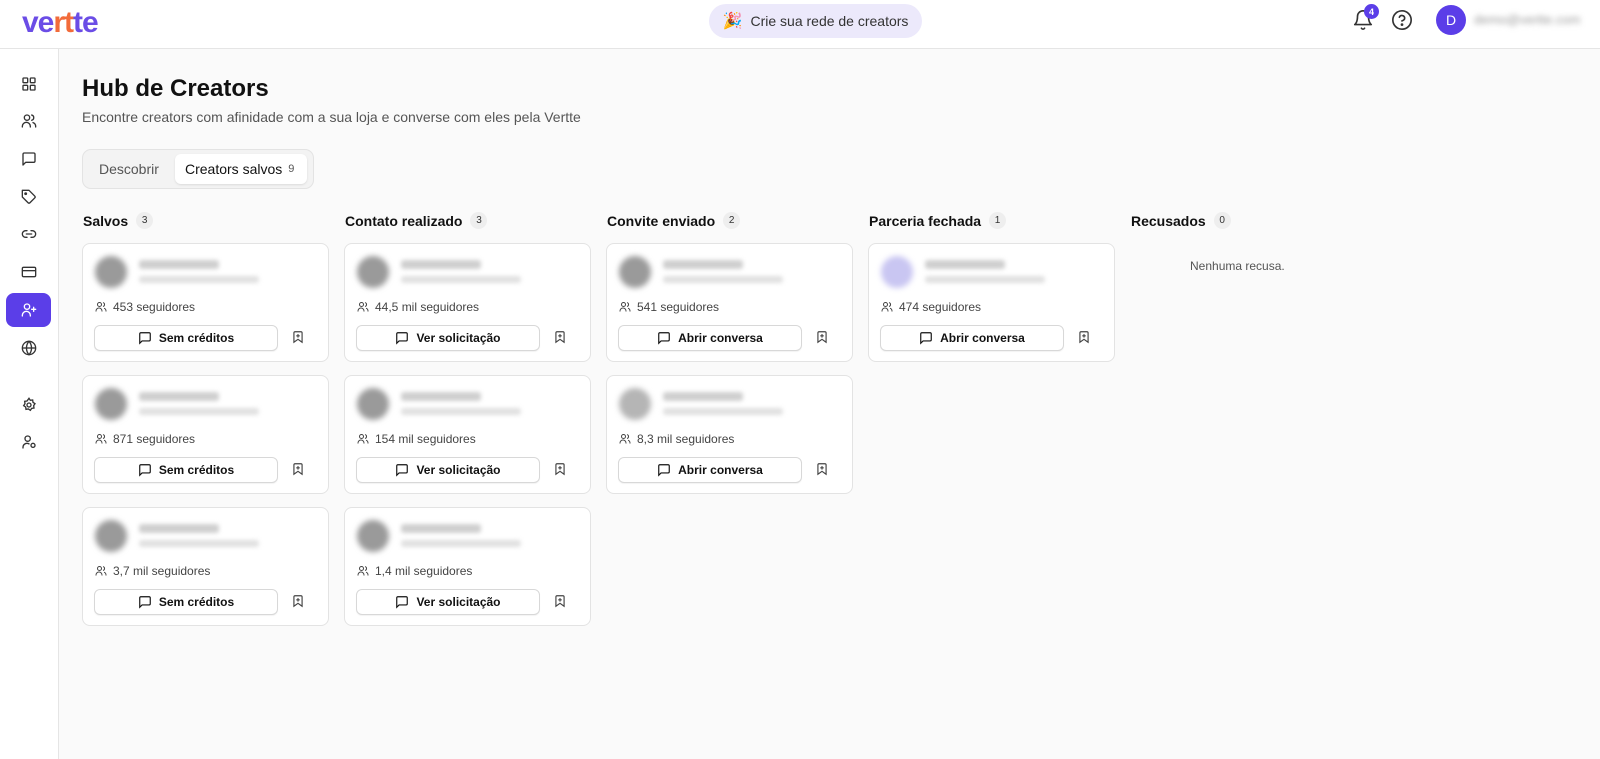 The width and height of the screenshot is (1600, 759). Describe the element at coordinates (28, 121) in the screenshot. I see `sidebar-item-users` at that location.